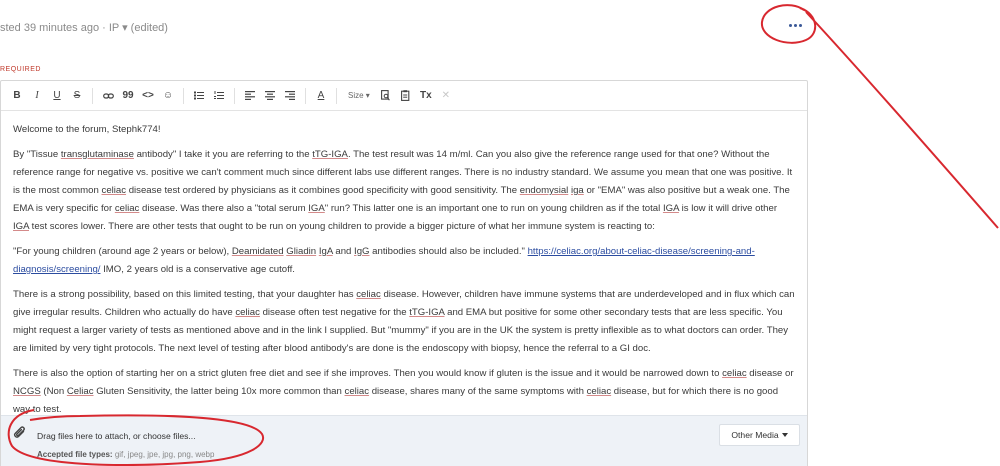 This screenshot has width=1000, height=466. Describe the element at coordinates (784, 435) in the screenshot. I see `chevron-down-icon` at that location.